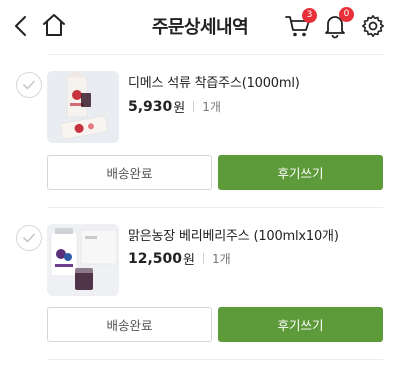  I want to click on product-price: 12,500, so click(155, 258).